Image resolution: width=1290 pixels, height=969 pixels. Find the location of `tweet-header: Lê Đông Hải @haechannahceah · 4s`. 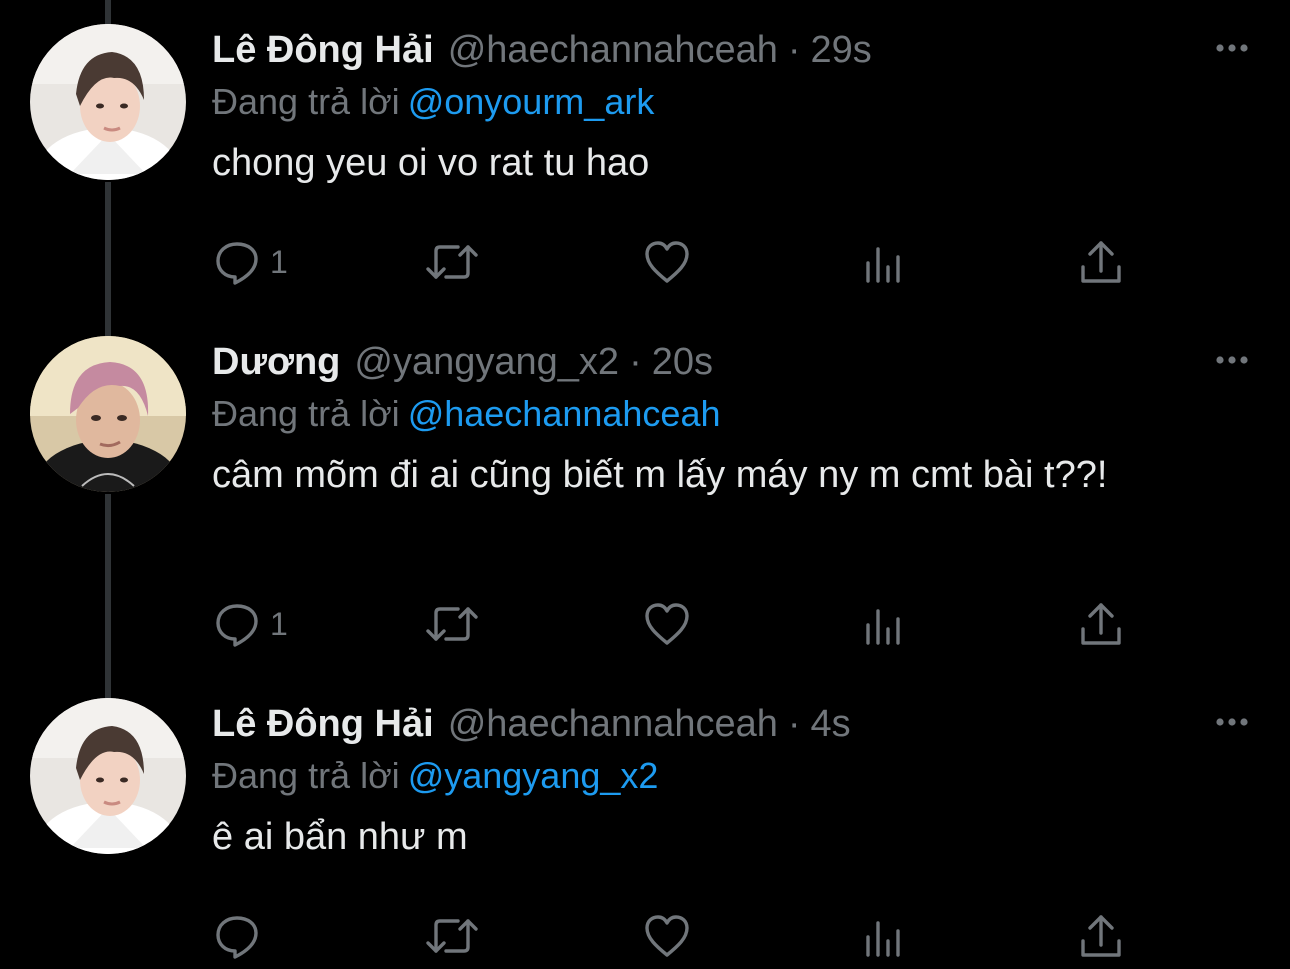

tweet-header: Lê Đông Hải @haechannahceah · 4s is located at coordinates (731, 724).